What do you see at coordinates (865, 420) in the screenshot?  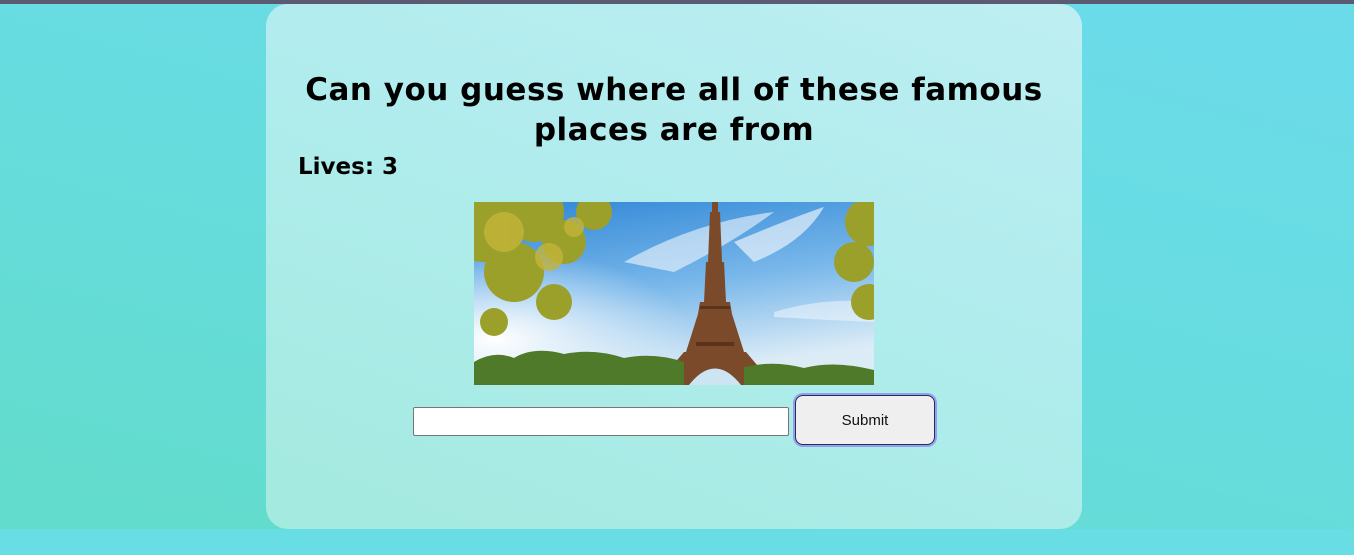 I see `submit-button: Submit` at bounding box center [865, 420].